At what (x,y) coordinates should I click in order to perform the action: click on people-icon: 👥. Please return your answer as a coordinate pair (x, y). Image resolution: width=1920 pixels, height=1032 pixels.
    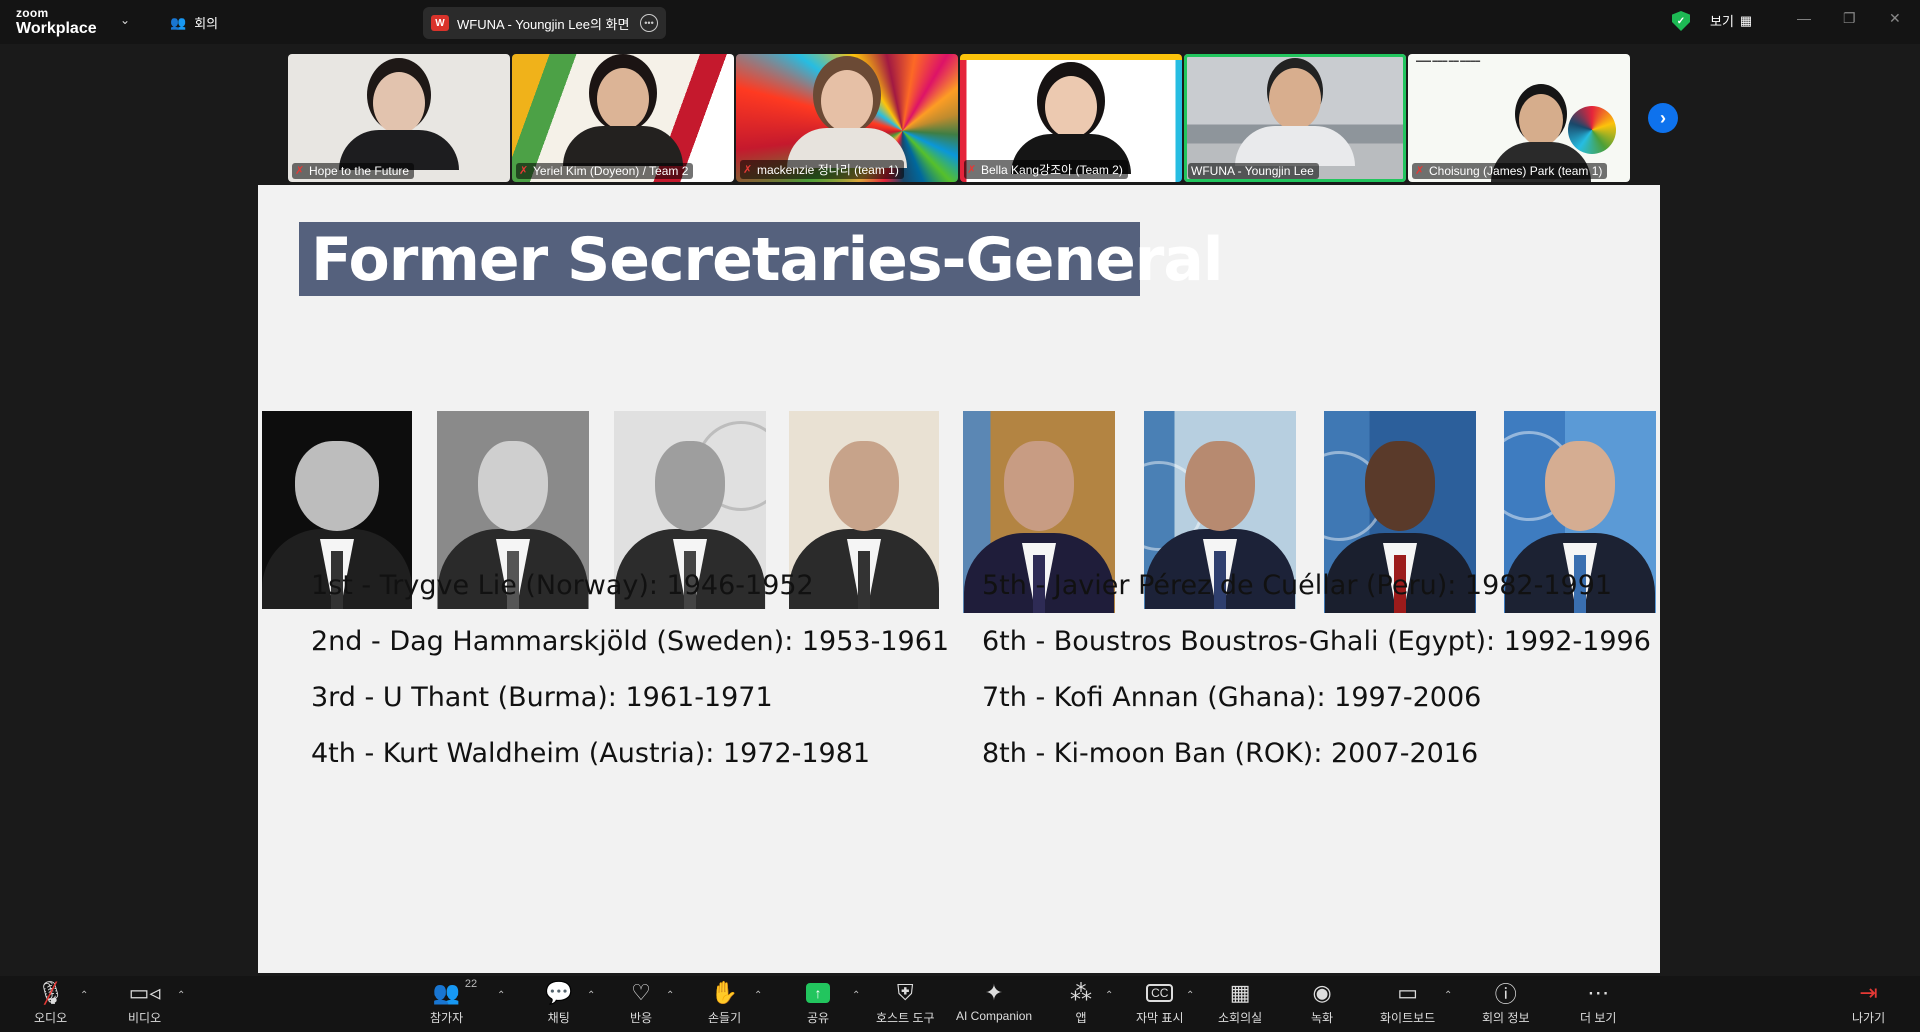
    Looking at the image, I should click on (178, 22).